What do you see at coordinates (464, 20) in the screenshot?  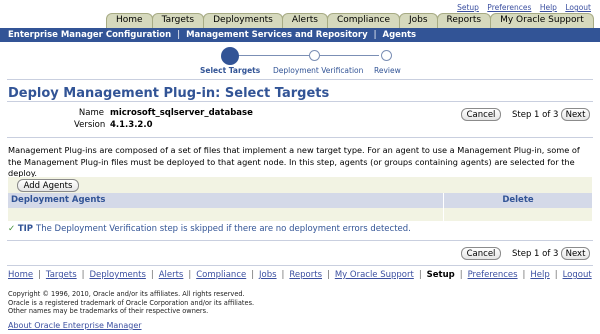 I see `tab-reports: Reports` at bounding box center [464, 20].